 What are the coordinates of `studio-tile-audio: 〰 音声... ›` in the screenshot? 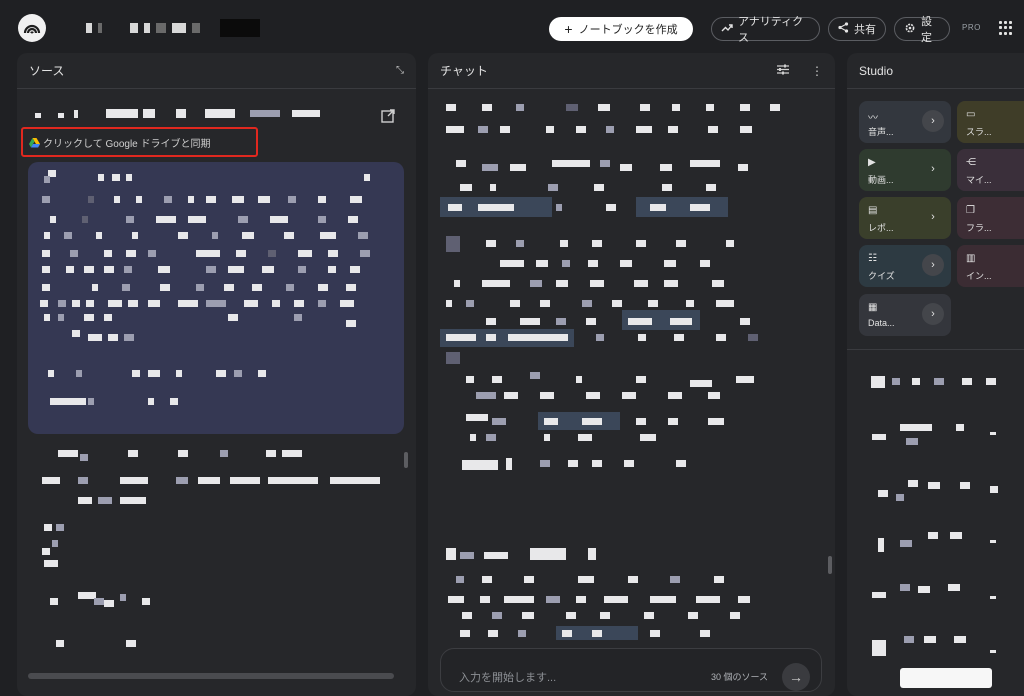 It's located at (905, 122).